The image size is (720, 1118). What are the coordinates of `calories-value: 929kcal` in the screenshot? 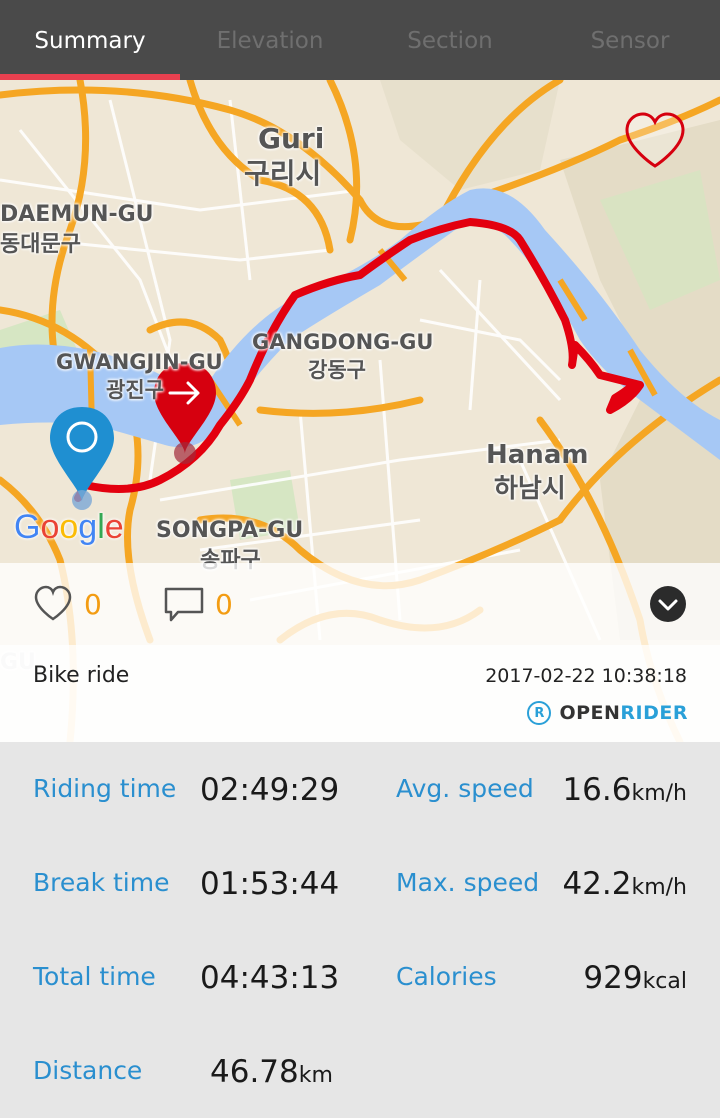 It's located at (635, 978).